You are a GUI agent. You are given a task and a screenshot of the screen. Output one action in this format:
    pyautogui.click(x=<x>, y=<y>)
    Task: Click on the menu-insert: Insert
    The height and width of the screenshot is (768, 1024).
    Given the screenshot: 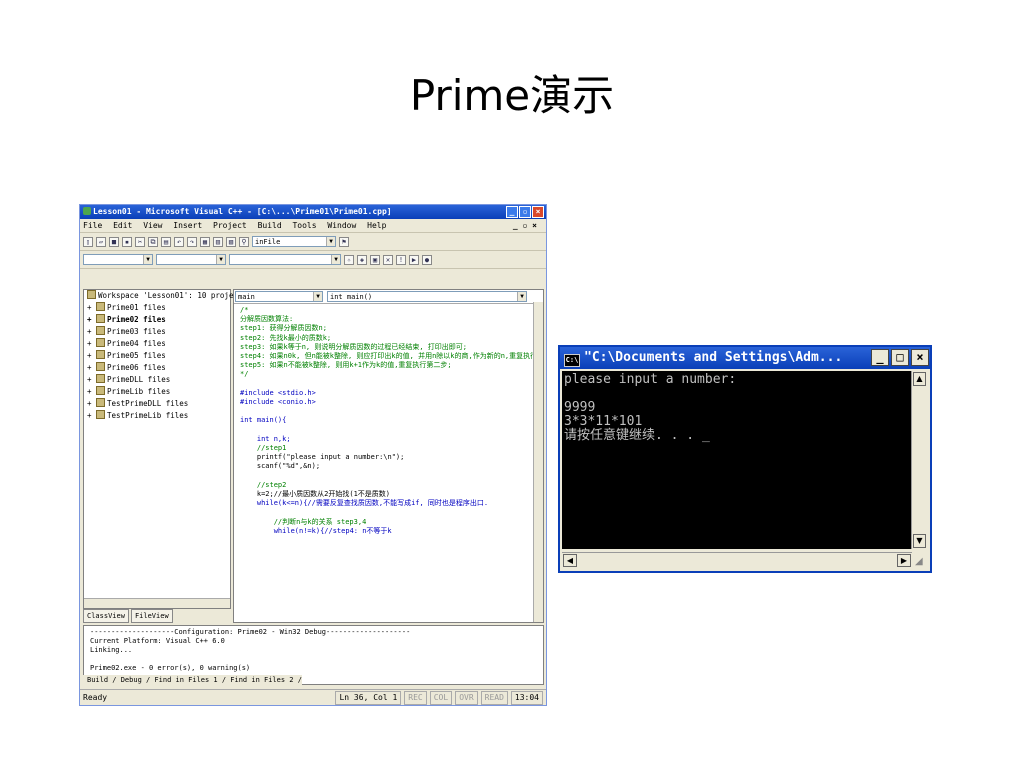 What is the action you would take?
    pyautogui.click(x=187, y=225)
    